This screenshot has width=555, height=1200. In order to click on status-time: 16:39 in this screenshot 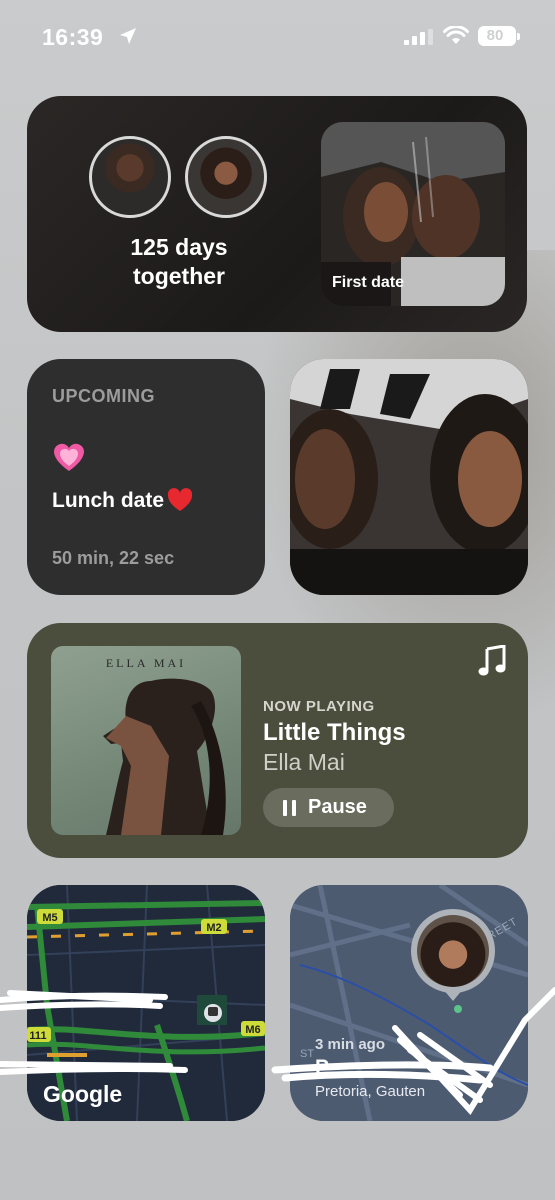, I will do `click(73, 37)`.